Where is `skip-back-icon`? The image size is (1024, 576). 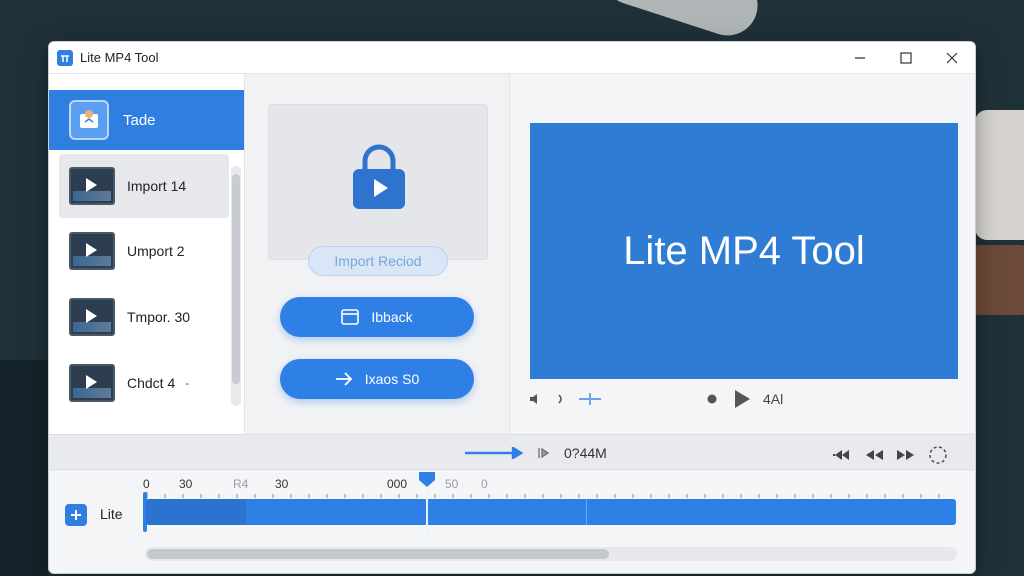
skip-back-icon is located at coordinates (842, 455).